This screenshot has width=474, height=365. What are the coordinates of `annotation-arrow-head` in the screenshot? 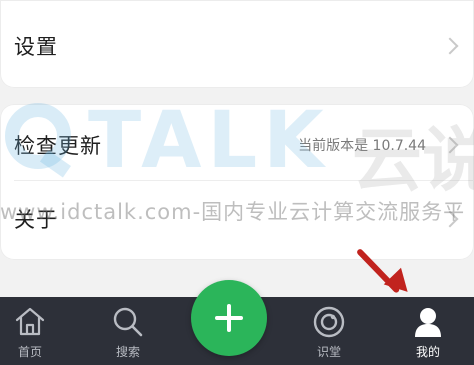 It's located at (400, 284).